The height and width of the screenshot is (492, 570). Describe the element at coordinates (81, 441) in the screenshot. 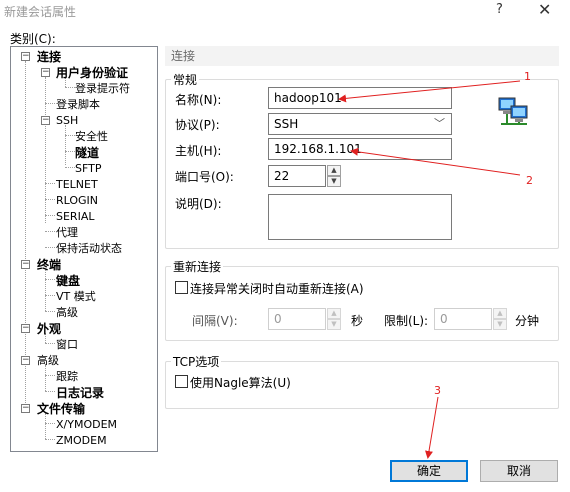

I see `tree-item-zmodem: ZMODEM` at that location.